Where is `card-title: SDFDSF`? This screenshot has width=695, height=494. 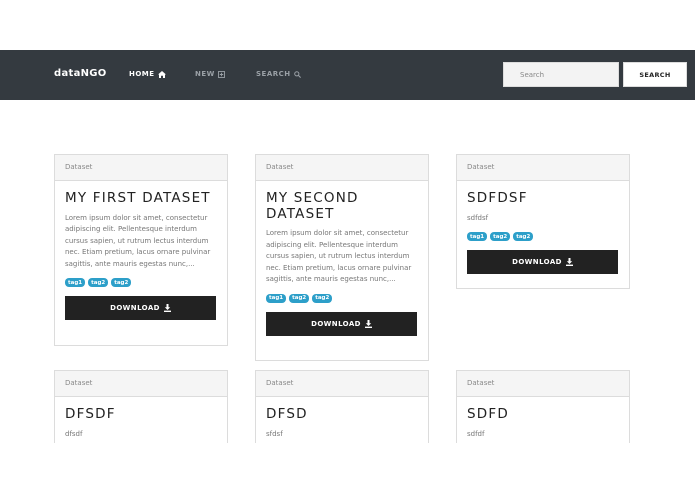 card-title: SDFDSF is located at coordinates (543, 198).